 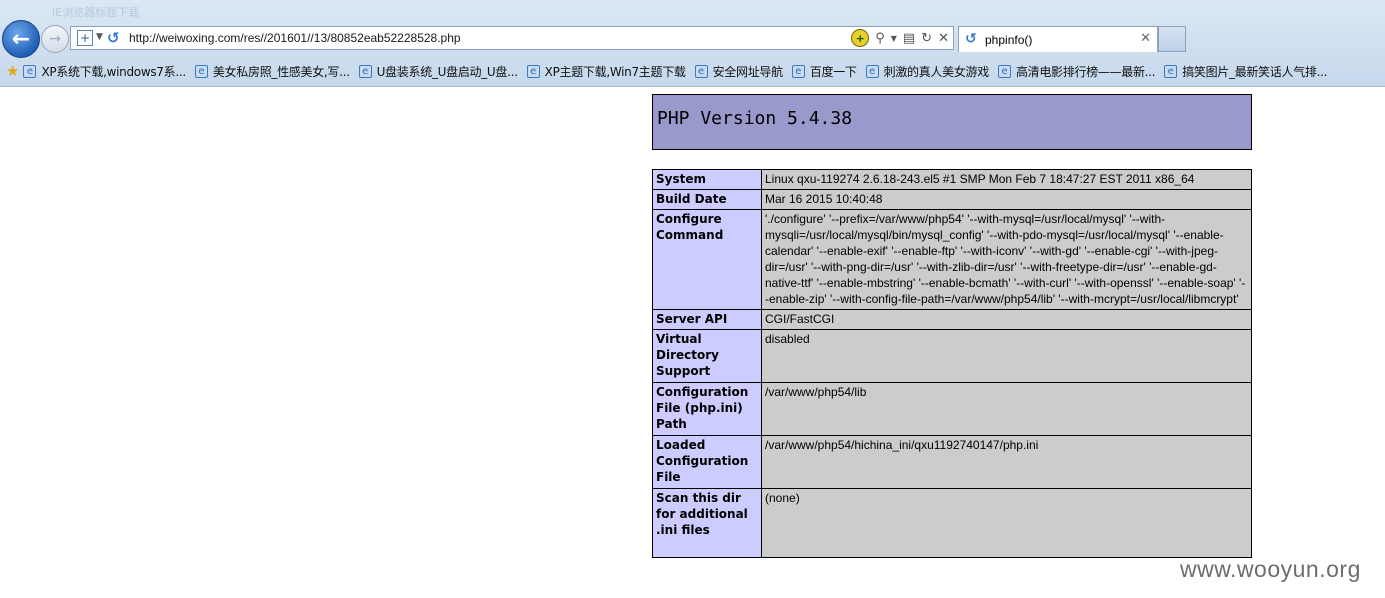 I want to click on row-key: Configuration File (php.ini) Path, so click(x=707, y=409).